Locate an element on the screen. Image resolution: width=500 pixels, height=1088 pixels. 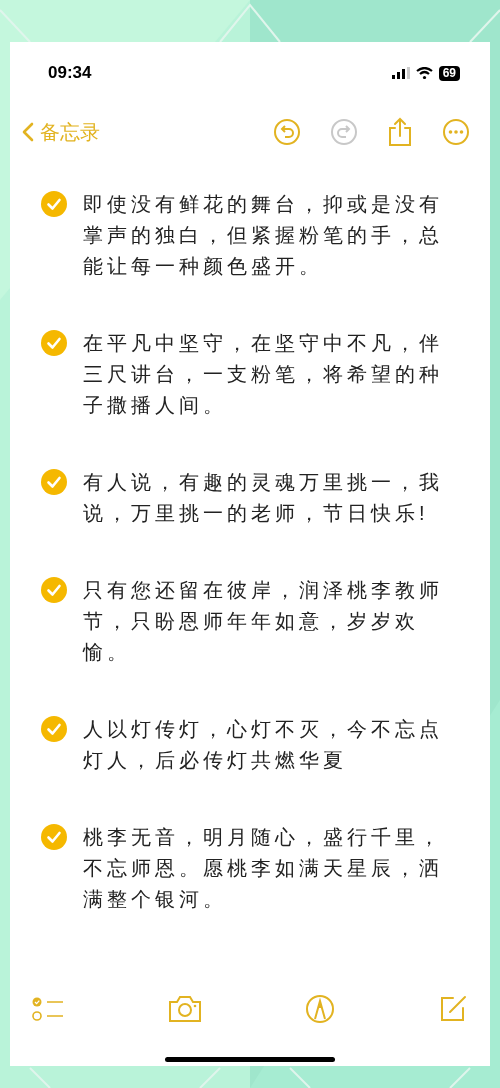
more-icon is located at coordinates (456, 132).